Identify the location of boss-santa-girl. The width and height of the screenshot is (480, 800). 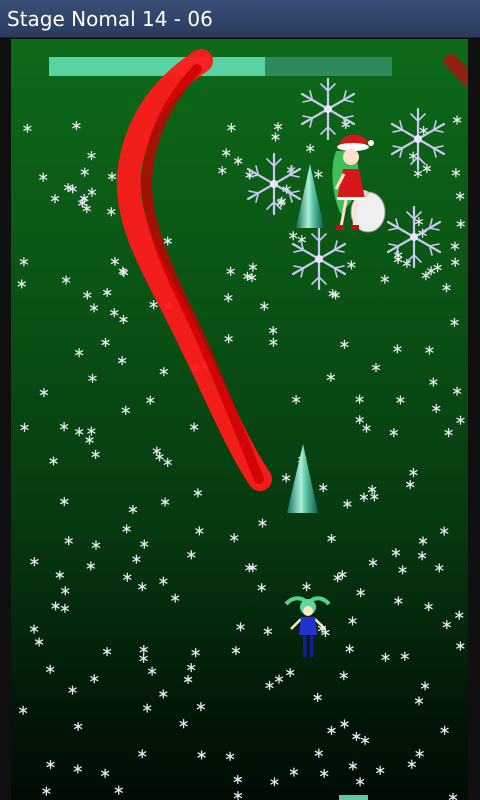
(359, 183).